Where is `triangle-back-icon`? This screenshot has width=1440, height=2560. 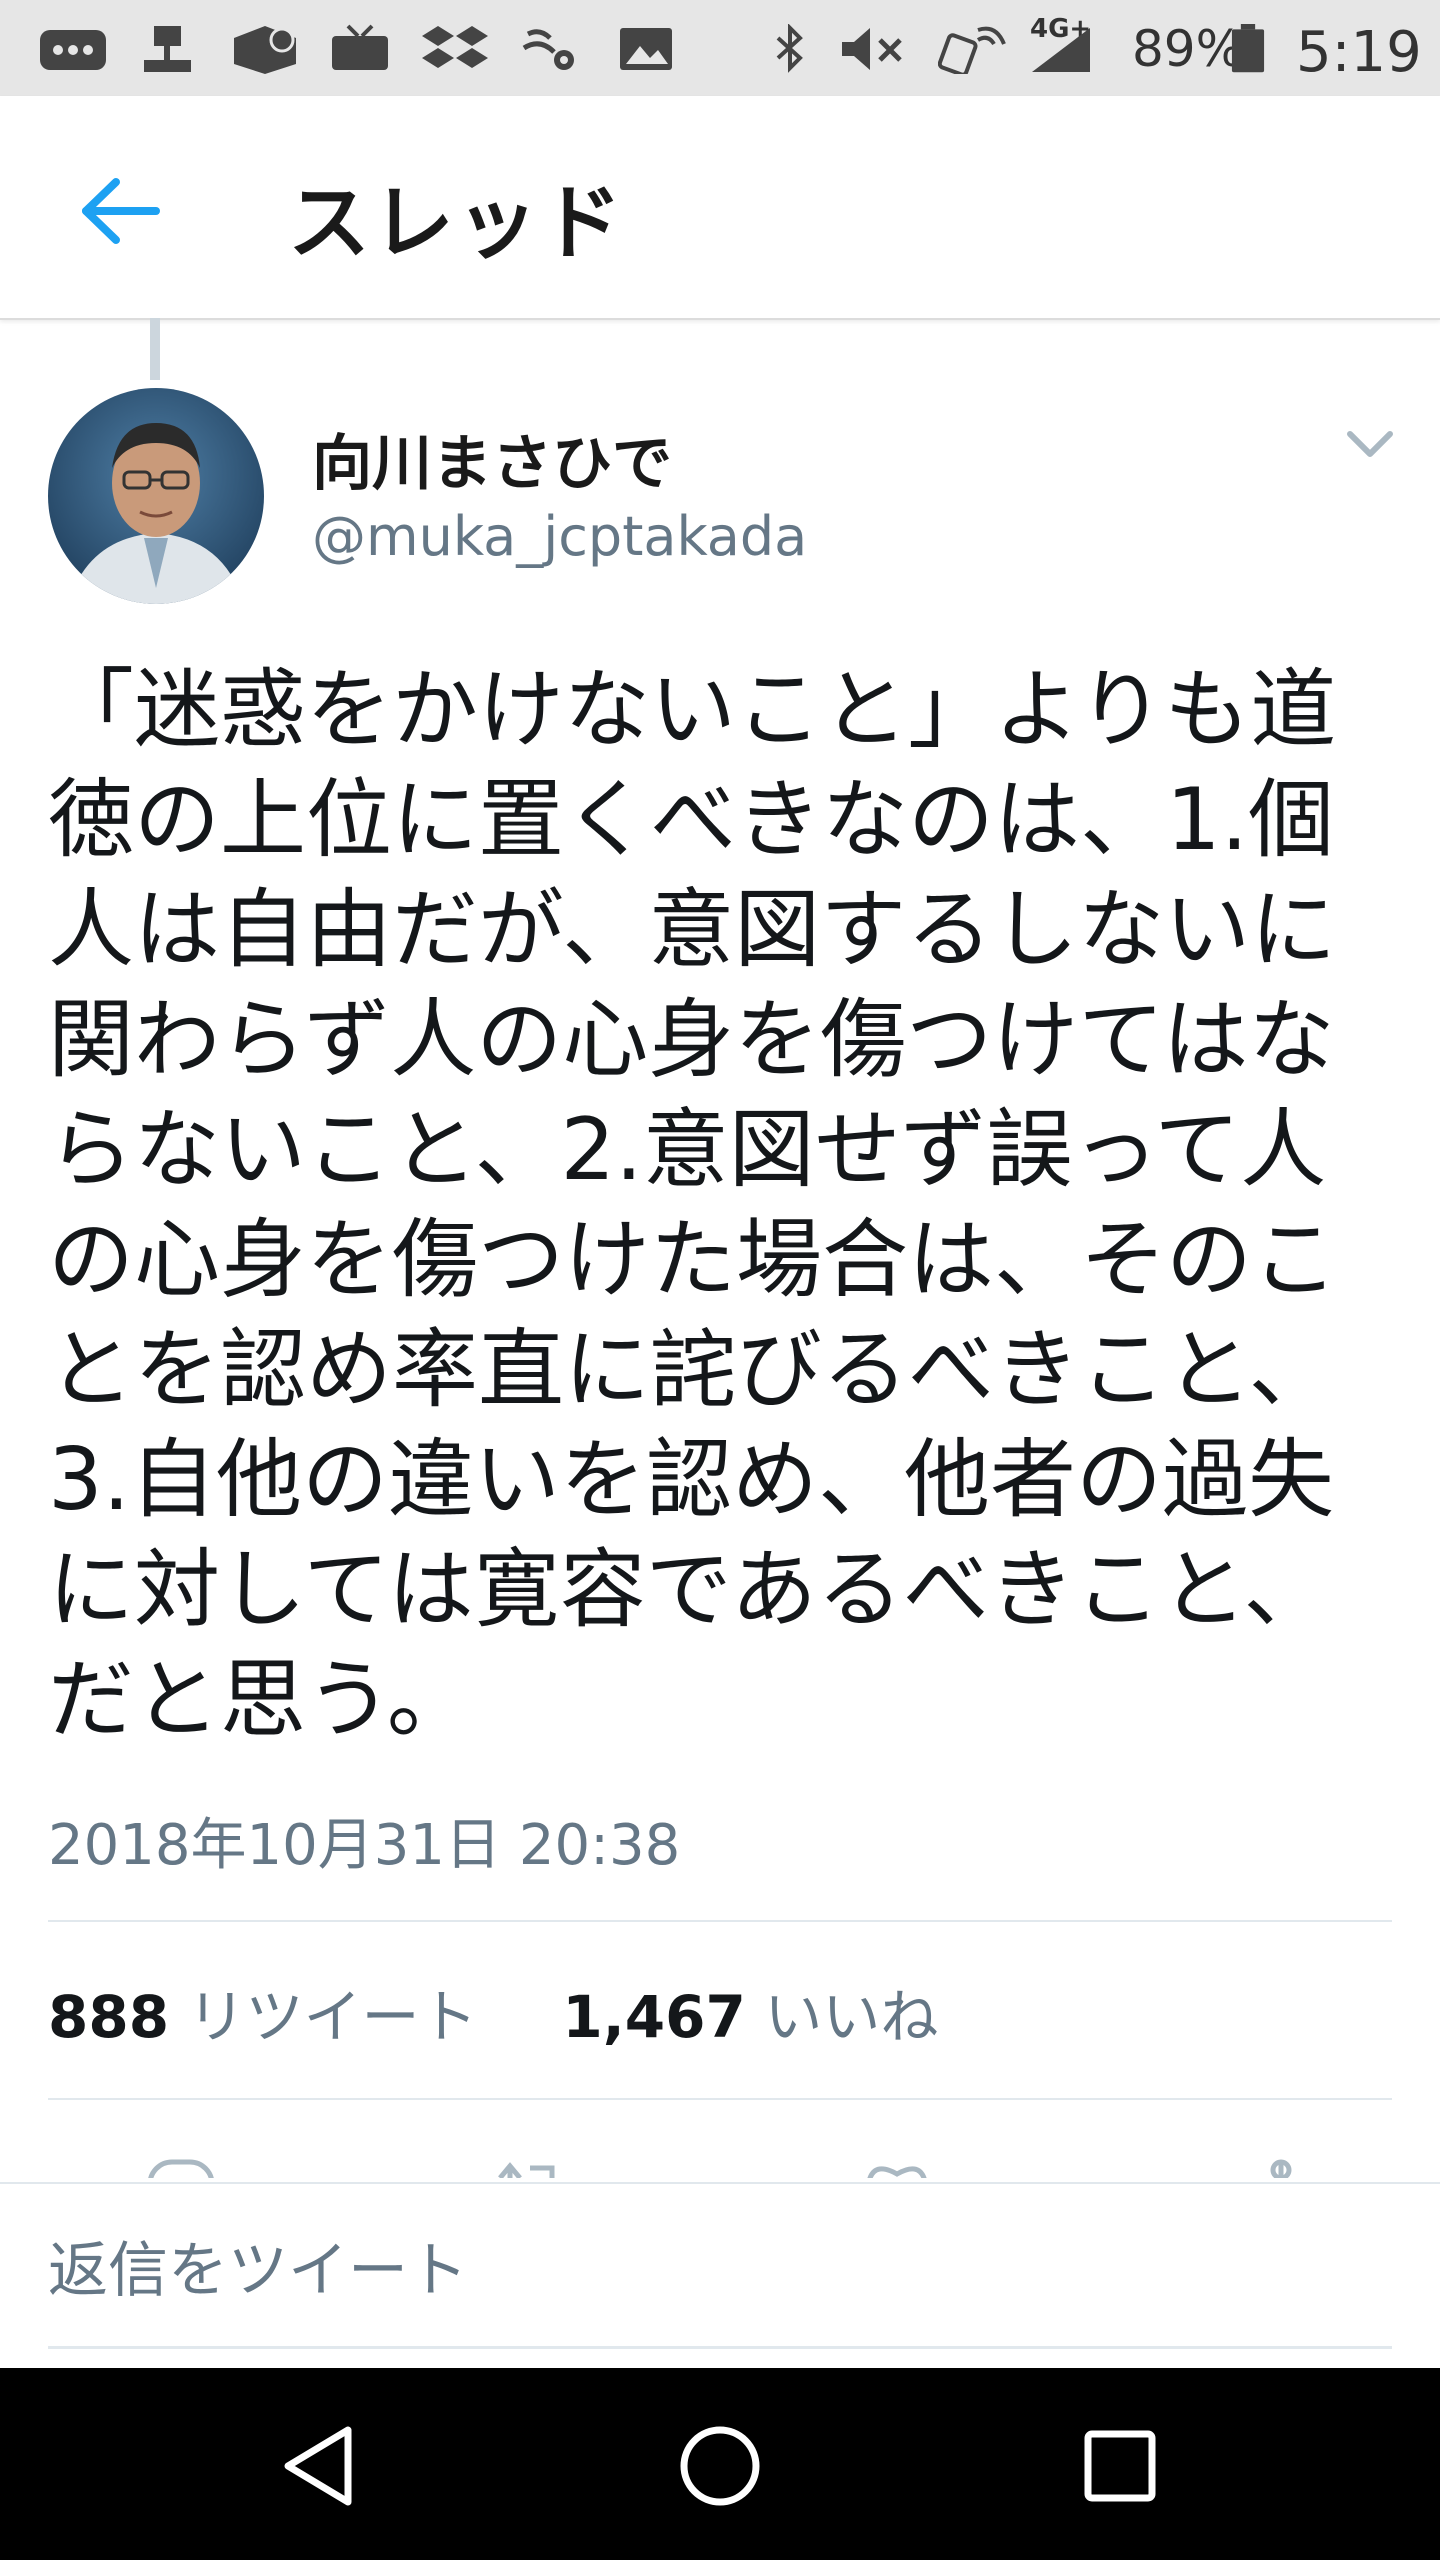 triangle-back-icon is located at coordinates (320, 2466).